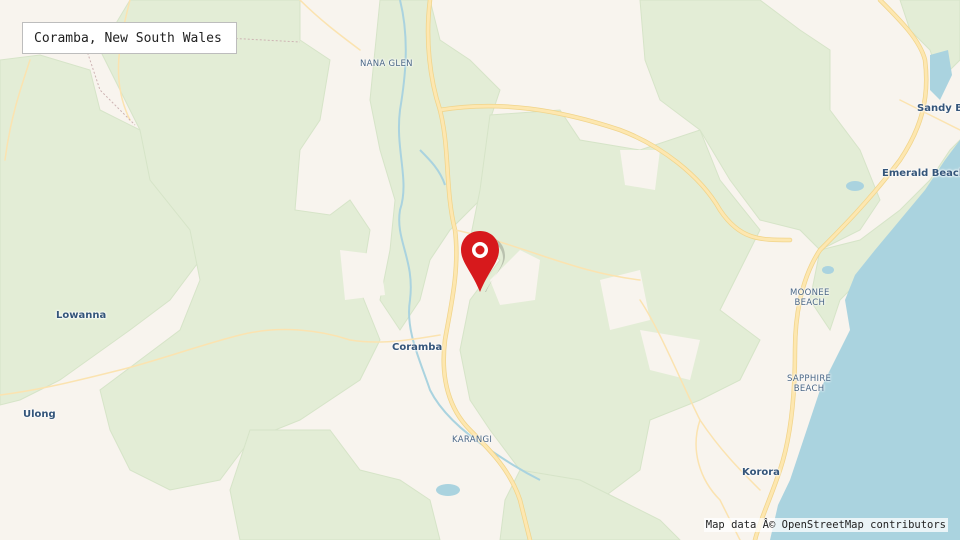 The width and height of the screenshot is (960, 540). What do you see at coordinates (129, 38) in the screenshot?
I see `location-title: Coramba, New South Wales` at bounding box center [129, 38].